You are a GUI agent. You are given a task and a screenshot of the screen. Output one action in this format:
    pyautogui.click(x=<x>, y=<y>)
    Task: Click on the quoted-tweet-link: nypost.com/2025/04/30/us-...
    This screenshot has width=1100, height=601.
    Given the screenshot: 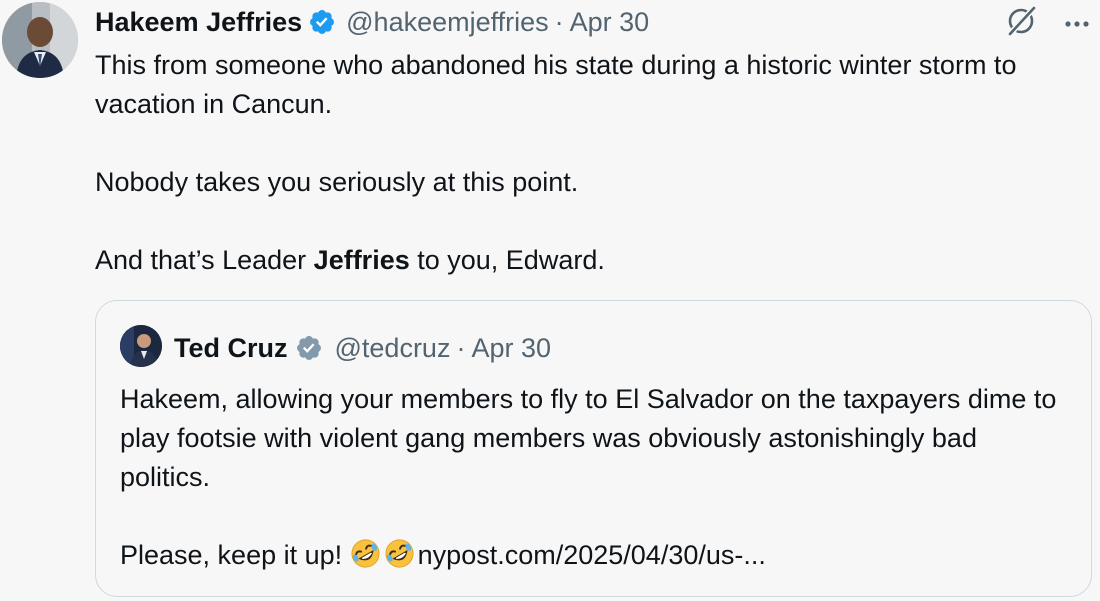 What is the action you would take?
    pyautogui.click(x=592, y=555)
    